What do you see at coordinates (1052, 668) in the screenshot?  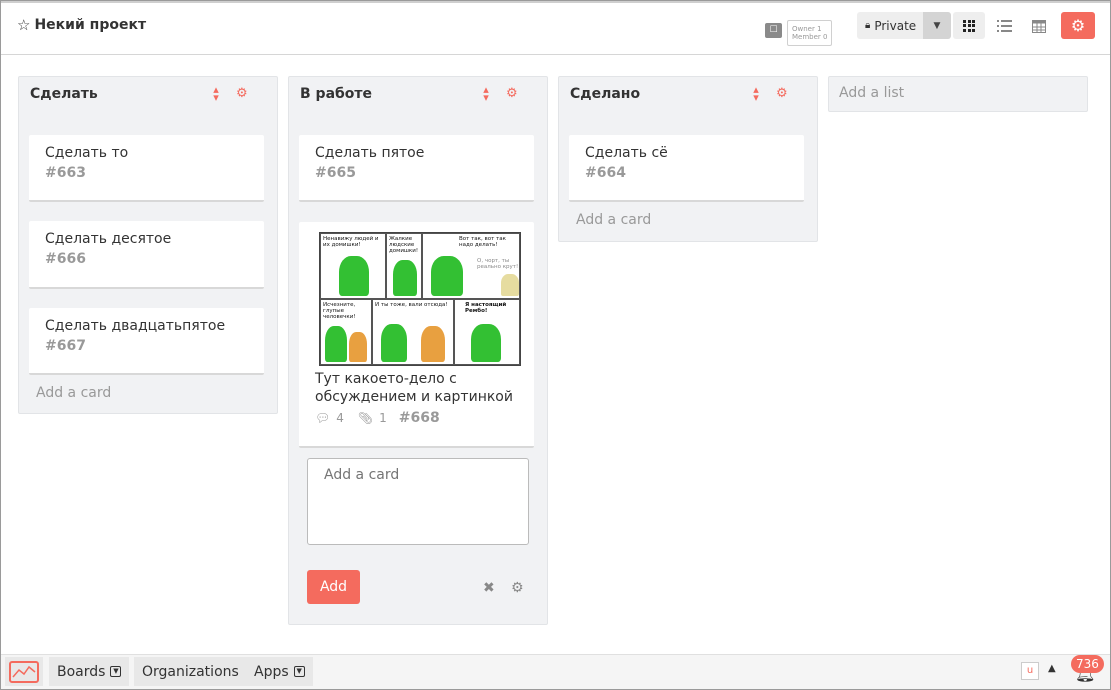 I see `caret-up-icon: ▲` at bounding box center [1052, 668].